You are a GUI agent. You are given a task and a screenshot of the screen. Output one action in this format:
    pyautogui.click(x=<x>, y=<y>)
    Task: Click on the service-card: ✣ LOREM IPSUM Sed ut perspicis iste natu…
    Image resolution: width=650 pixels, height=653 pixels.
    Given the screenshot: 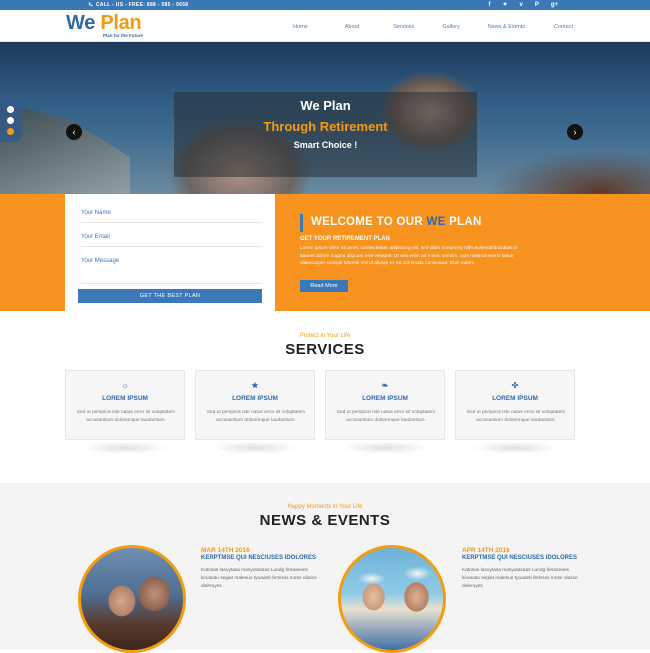 What is the action you would take?
    pyautogui.click(x=515, y=405)
    